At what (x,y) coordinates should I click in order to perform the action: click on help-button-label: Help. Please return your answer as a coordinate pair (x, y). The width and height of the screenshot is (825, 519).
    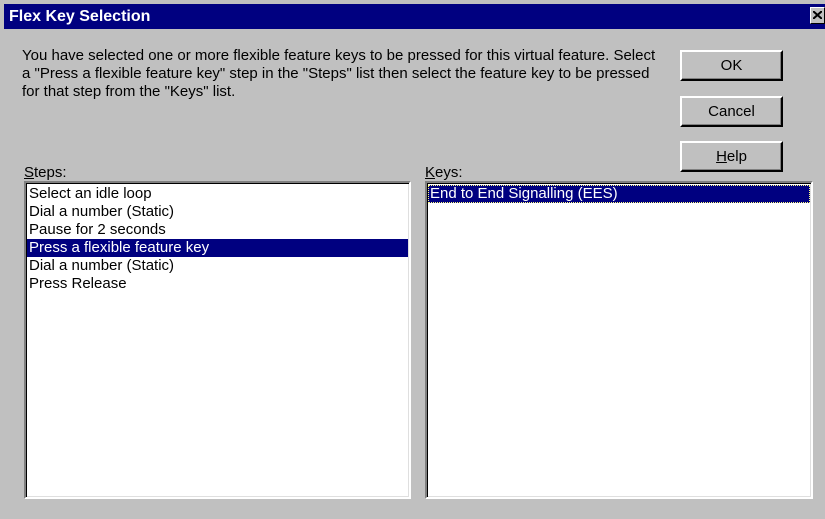
    Looking at the image, I should click on (731, 156).